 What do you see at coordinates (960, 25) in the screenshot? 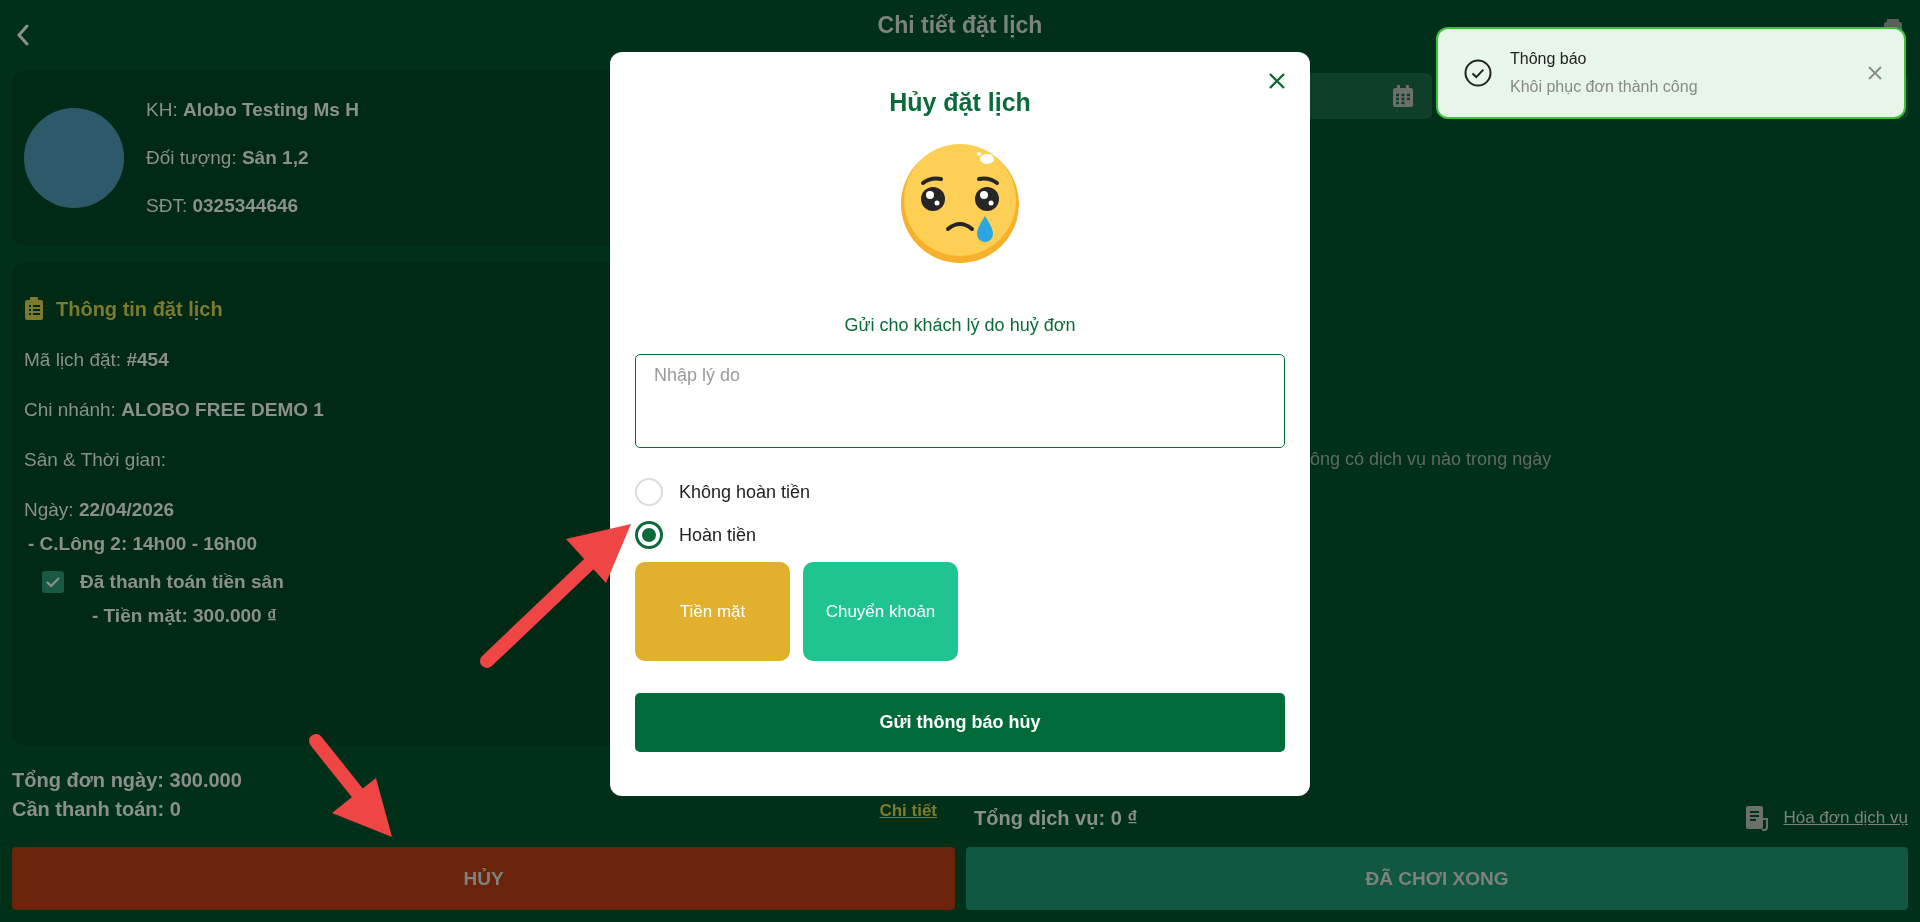
I see `page-title: Chi tiết đặt lịch` at bounding box center [960, 25].